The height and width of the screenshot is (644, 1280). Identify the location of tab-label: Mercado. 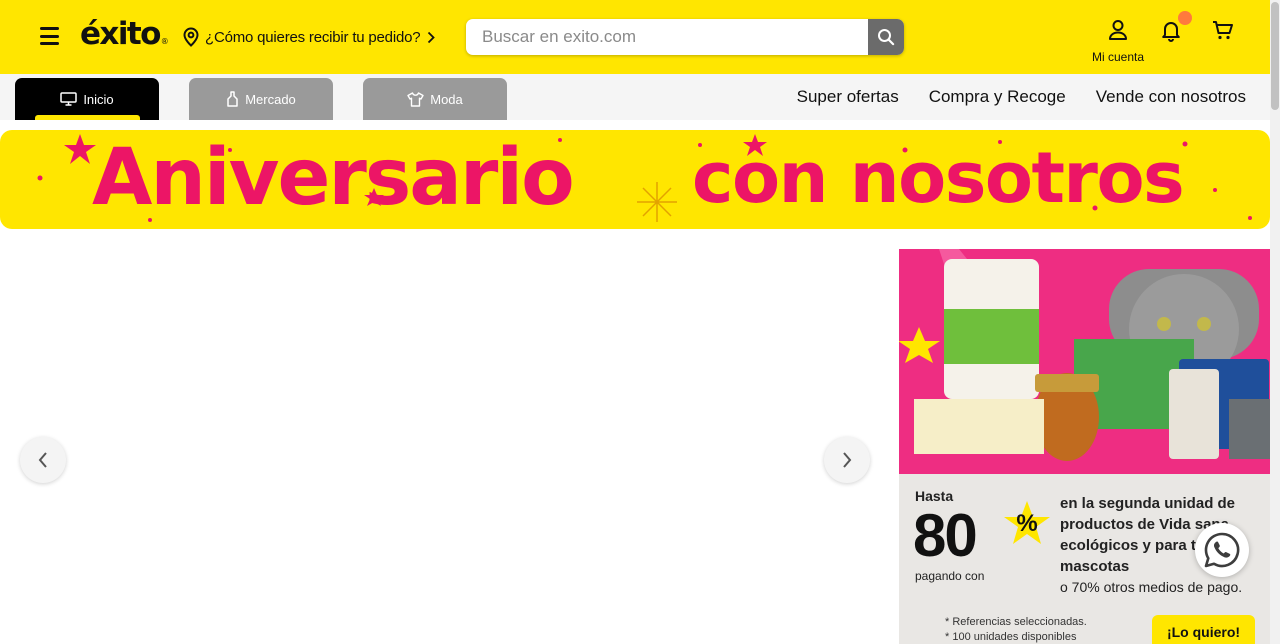
(270, 99).